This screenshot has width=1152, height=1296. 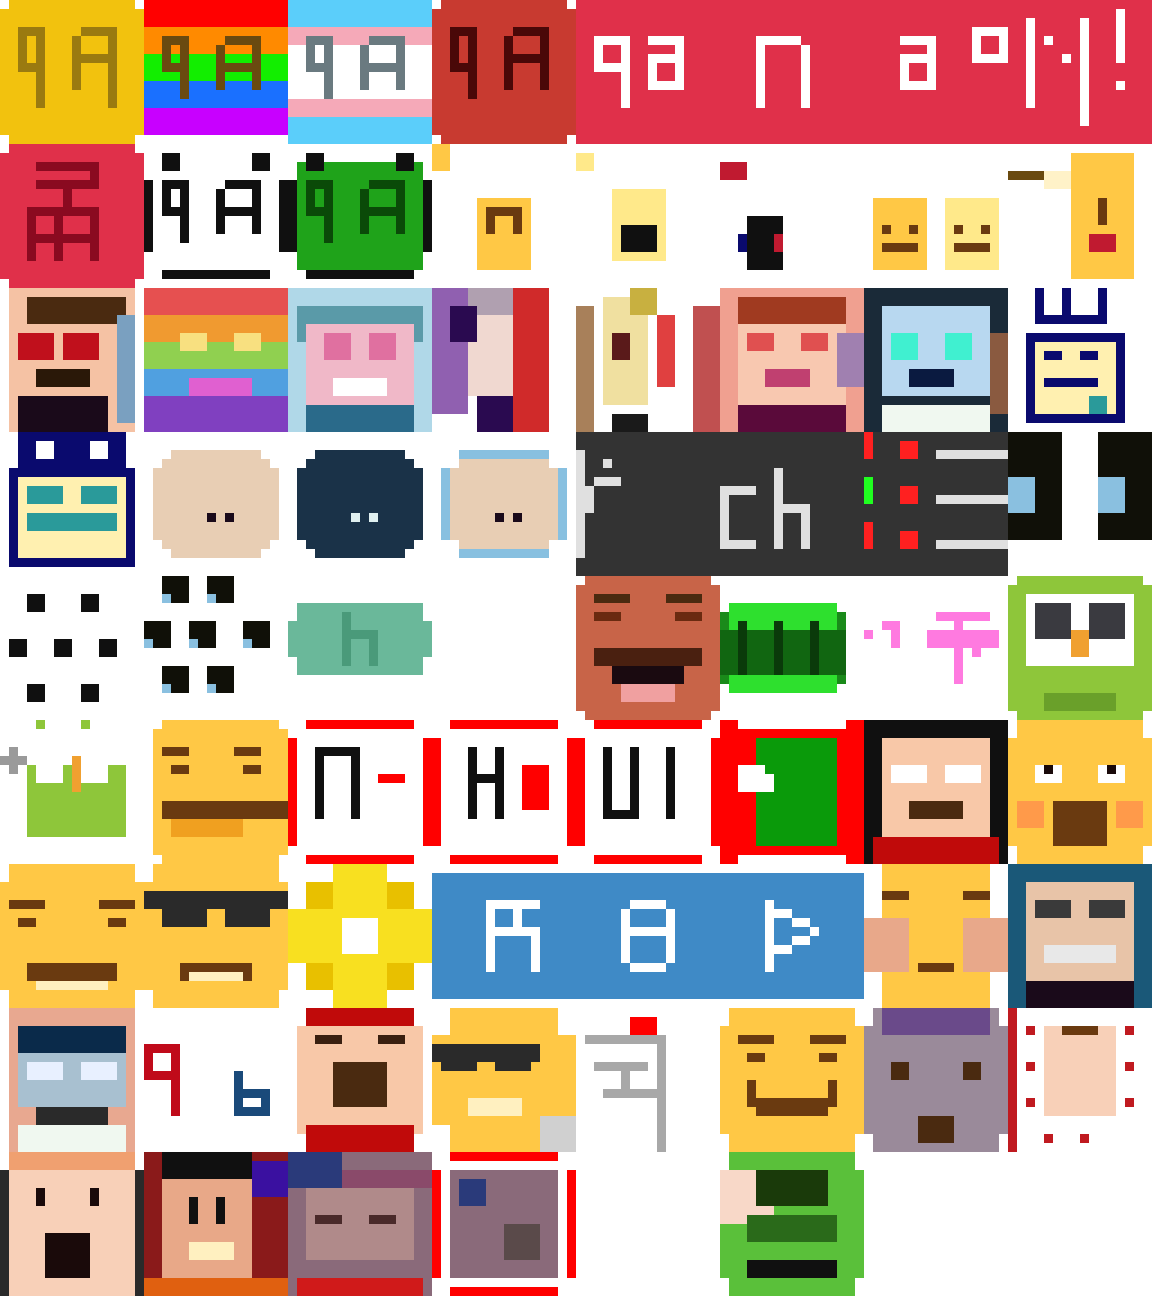 I want to click on emote-teal-blob, so click(x=360, y=648).